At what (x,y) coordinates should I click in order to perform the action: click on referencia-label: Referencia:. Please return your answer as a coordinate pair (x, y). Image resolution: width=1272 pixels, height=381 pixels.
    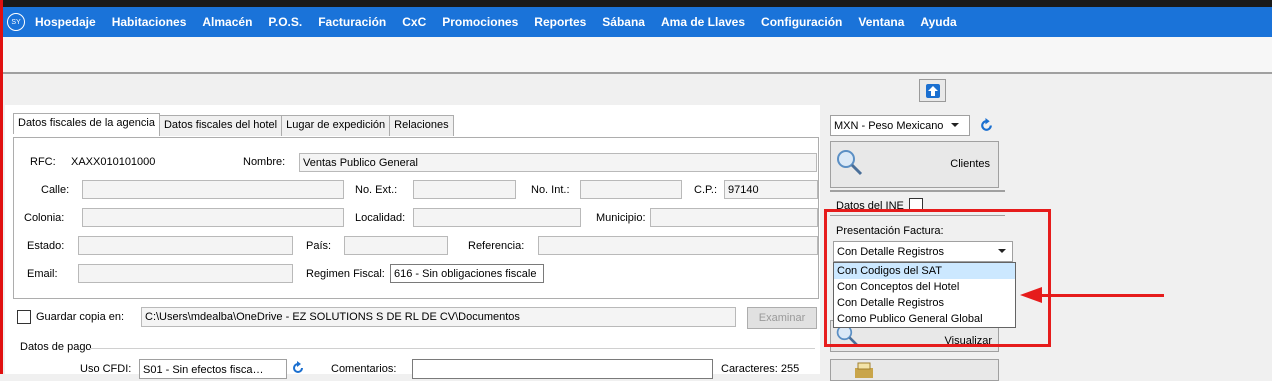
    Looking at the image, I should click on (496, 246).